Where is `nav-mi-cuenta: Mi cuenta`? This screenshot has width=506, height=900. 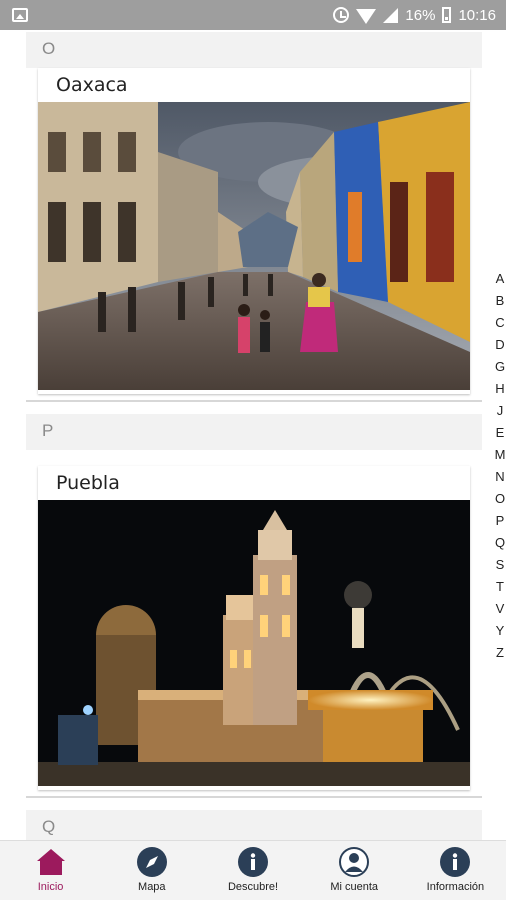 nav-mi-cuenta: Mi cuenta is located at coordinates (354, 870).